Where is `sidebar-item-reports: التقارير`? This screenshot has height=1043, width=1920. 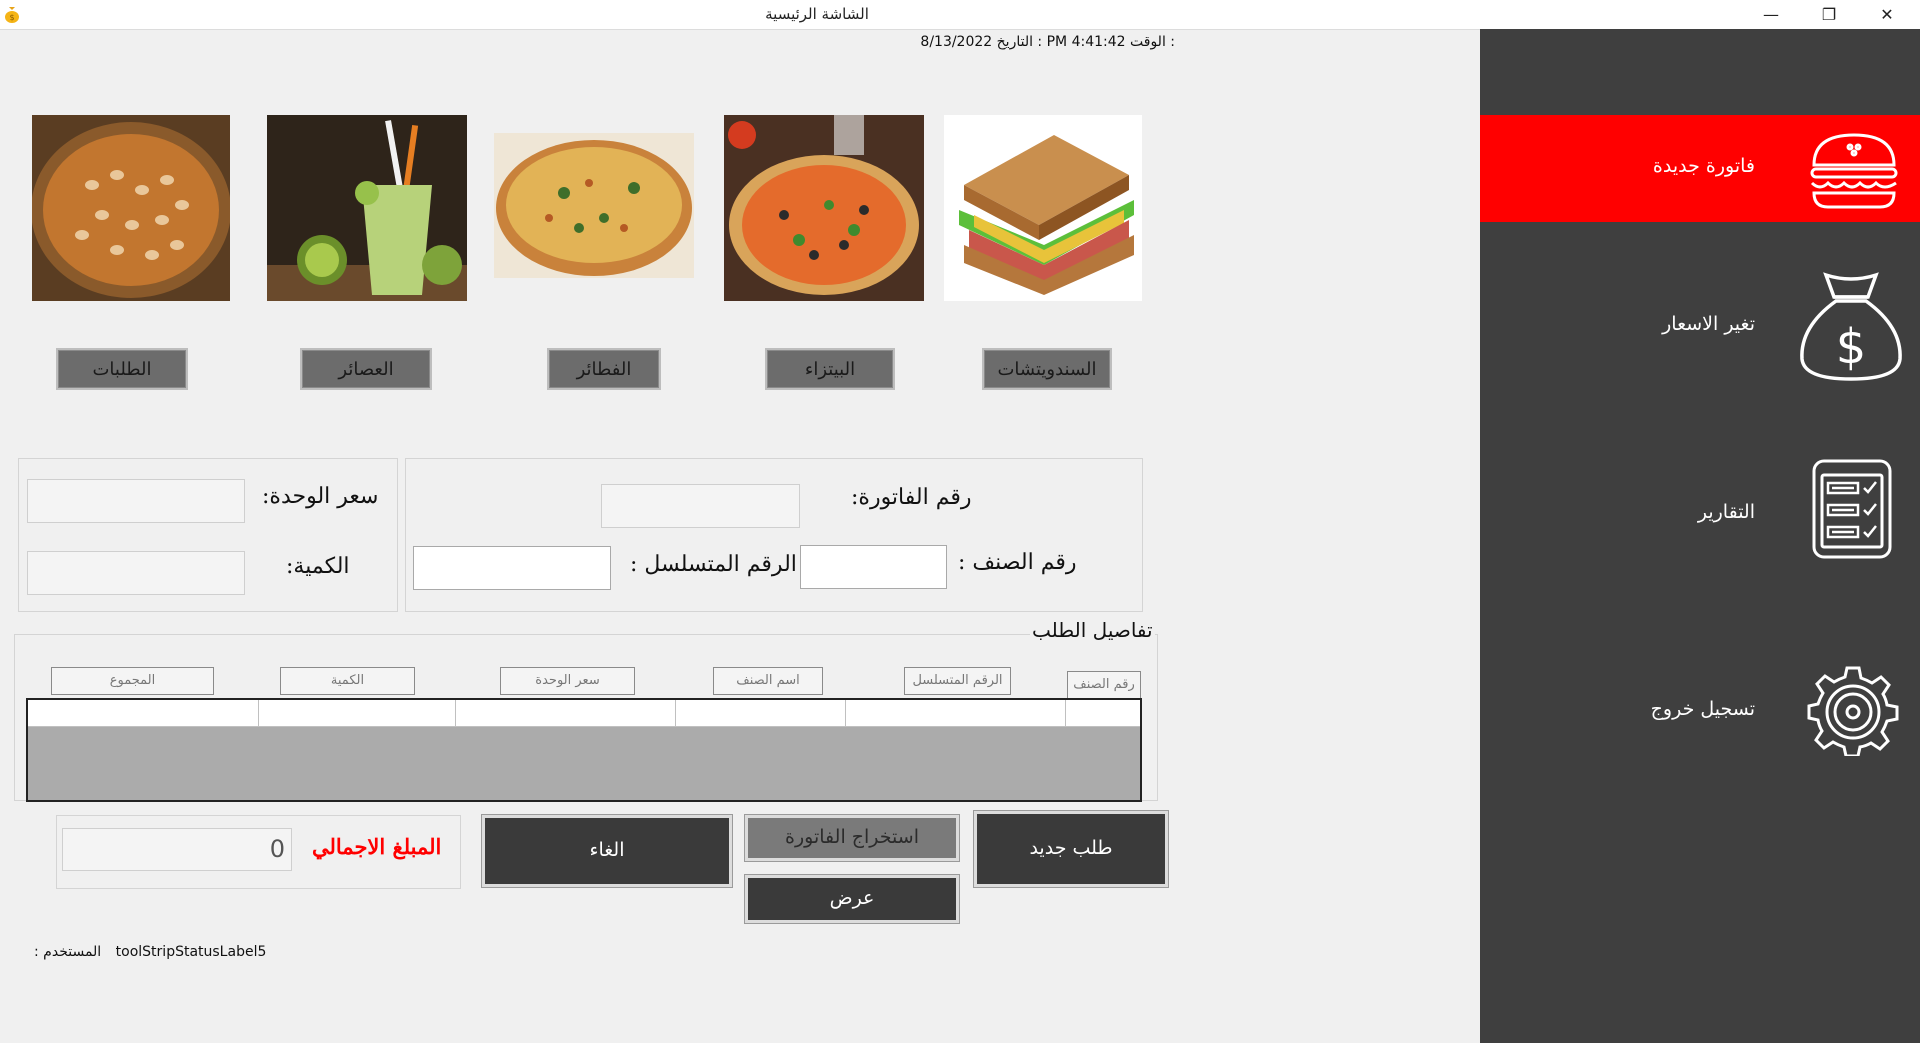 sidebar-item-reports: التقارير is located at coordinates (1700, 510).